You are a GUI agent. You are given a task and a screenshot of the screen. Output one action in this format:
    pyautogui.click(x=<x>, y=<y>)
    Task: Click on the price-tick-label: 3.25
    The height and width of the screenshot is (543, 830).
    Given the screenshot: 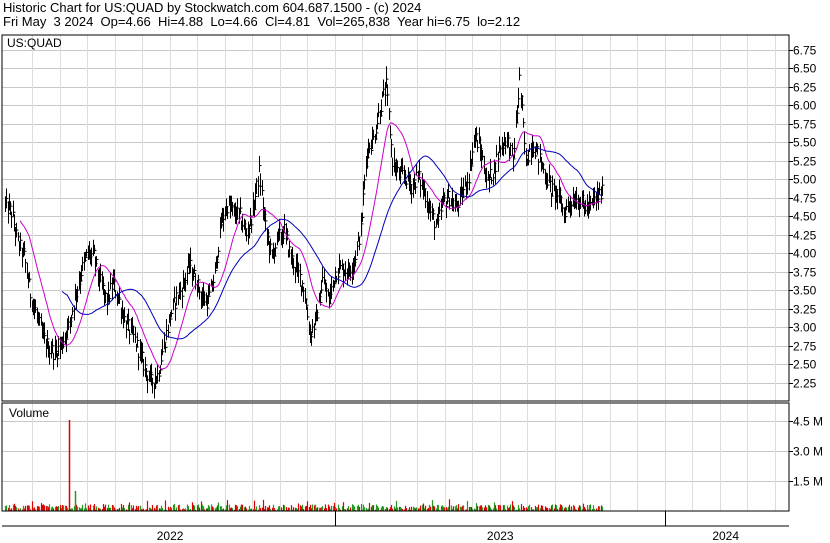 What is the action you would take?
    pyautogui.click(x=805, y=310)
    